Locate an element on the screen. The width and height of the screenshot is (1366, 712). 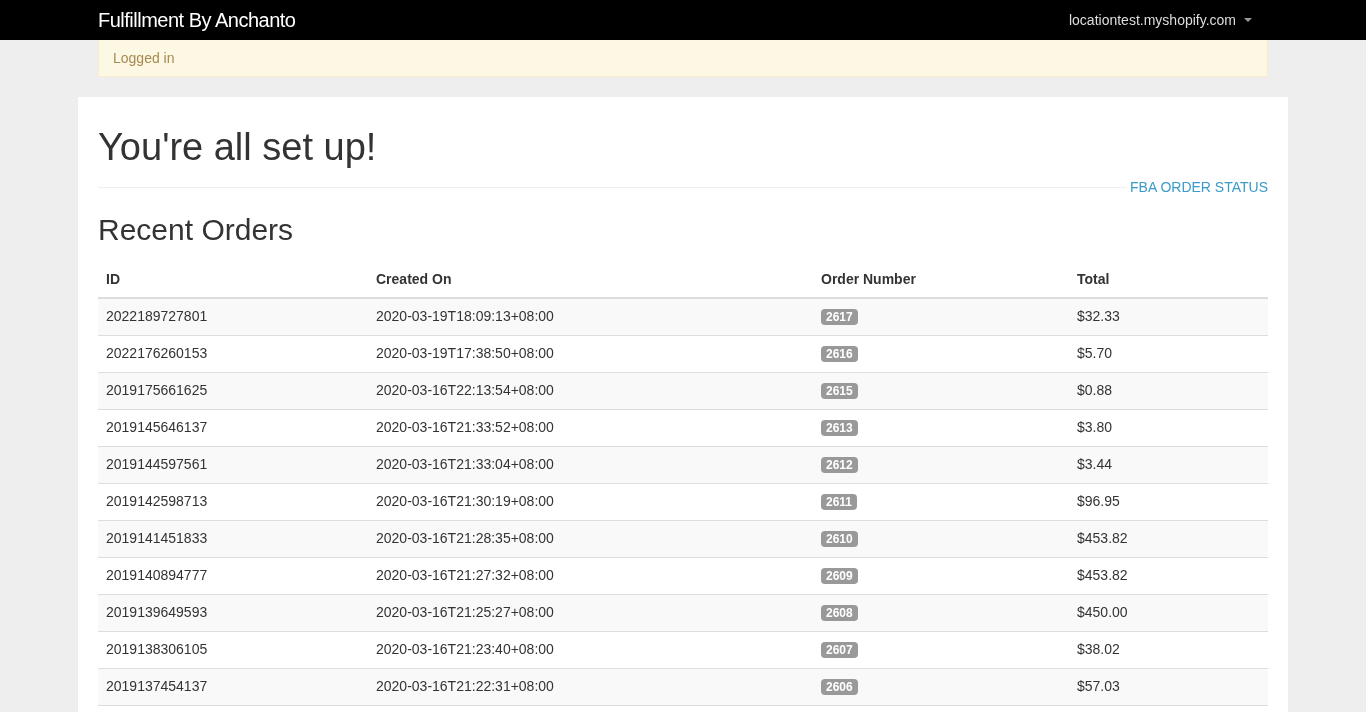
table-cell: 2019140894777 is located at coordinates (233, 575).